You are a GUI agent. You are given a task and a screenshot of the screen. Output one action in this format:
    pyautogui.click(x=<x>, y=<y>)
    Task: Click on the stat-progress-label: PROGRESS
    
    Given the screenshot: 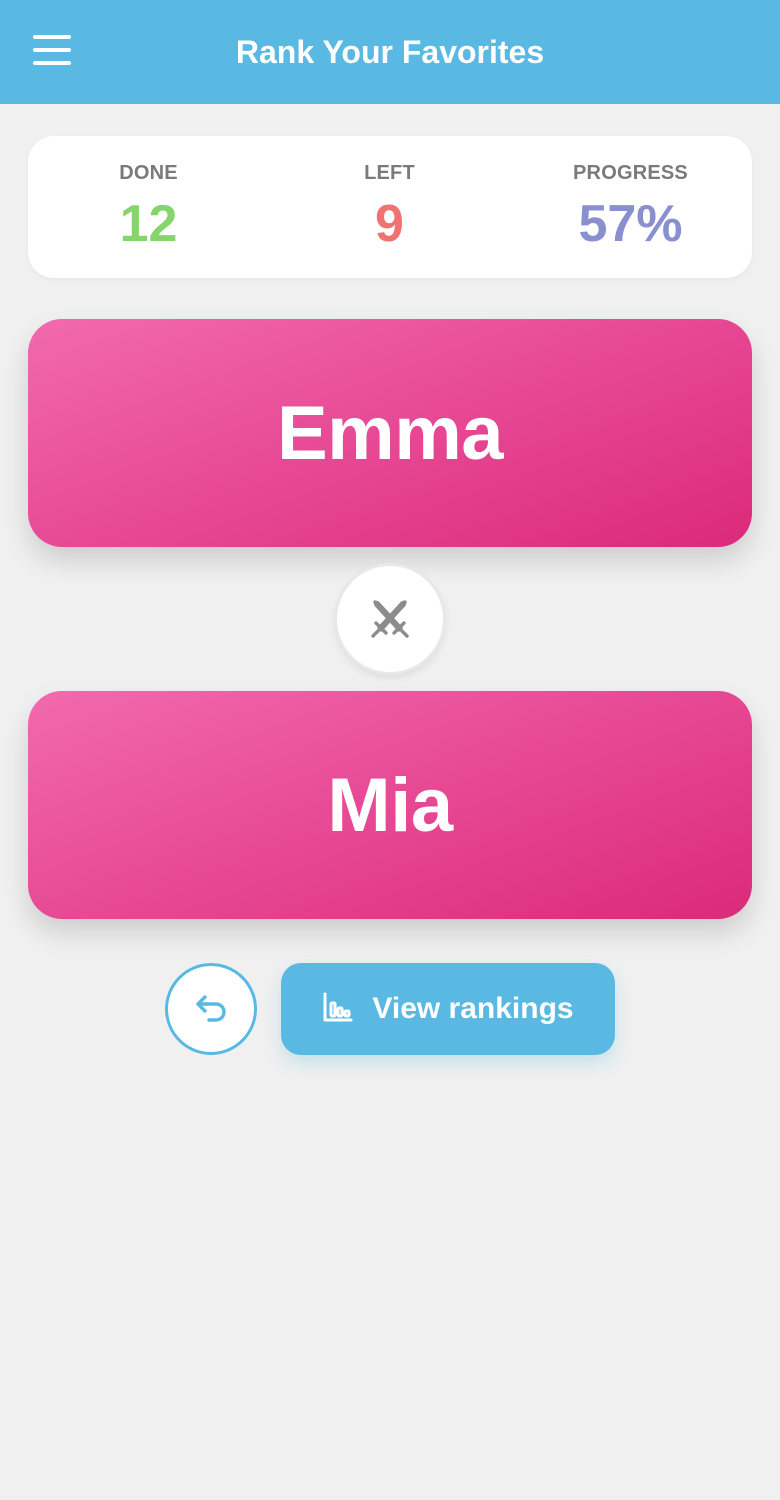 What is the action you would take?
    pyautogui.click(x=630, y=173)
    